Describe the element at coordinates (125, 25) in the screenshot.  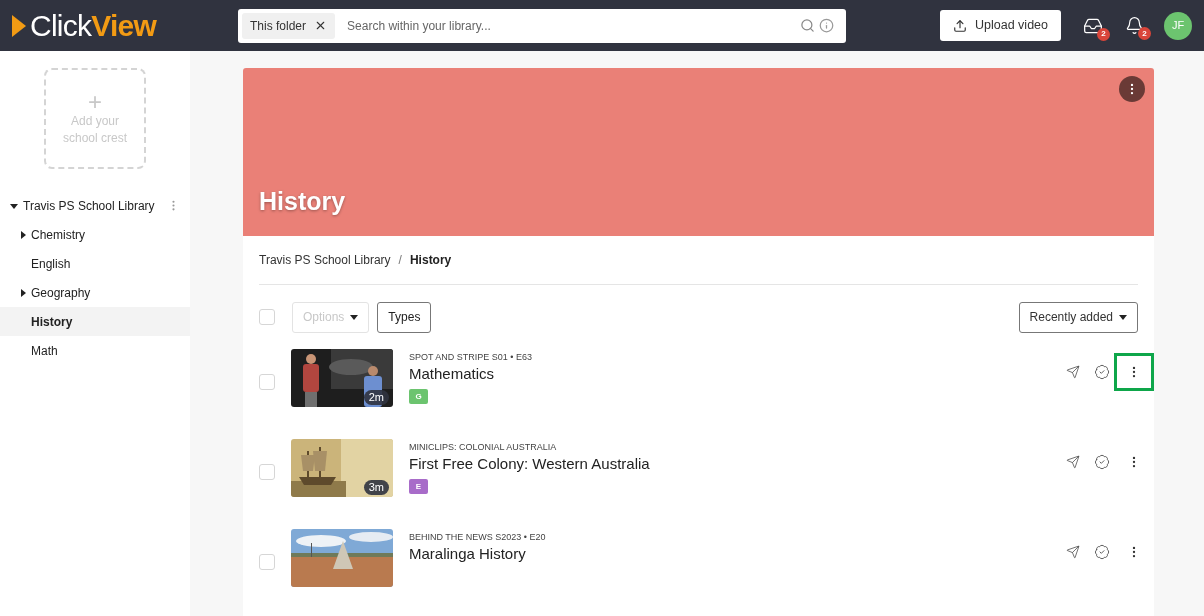
I see `logo: ClickView` at that location.